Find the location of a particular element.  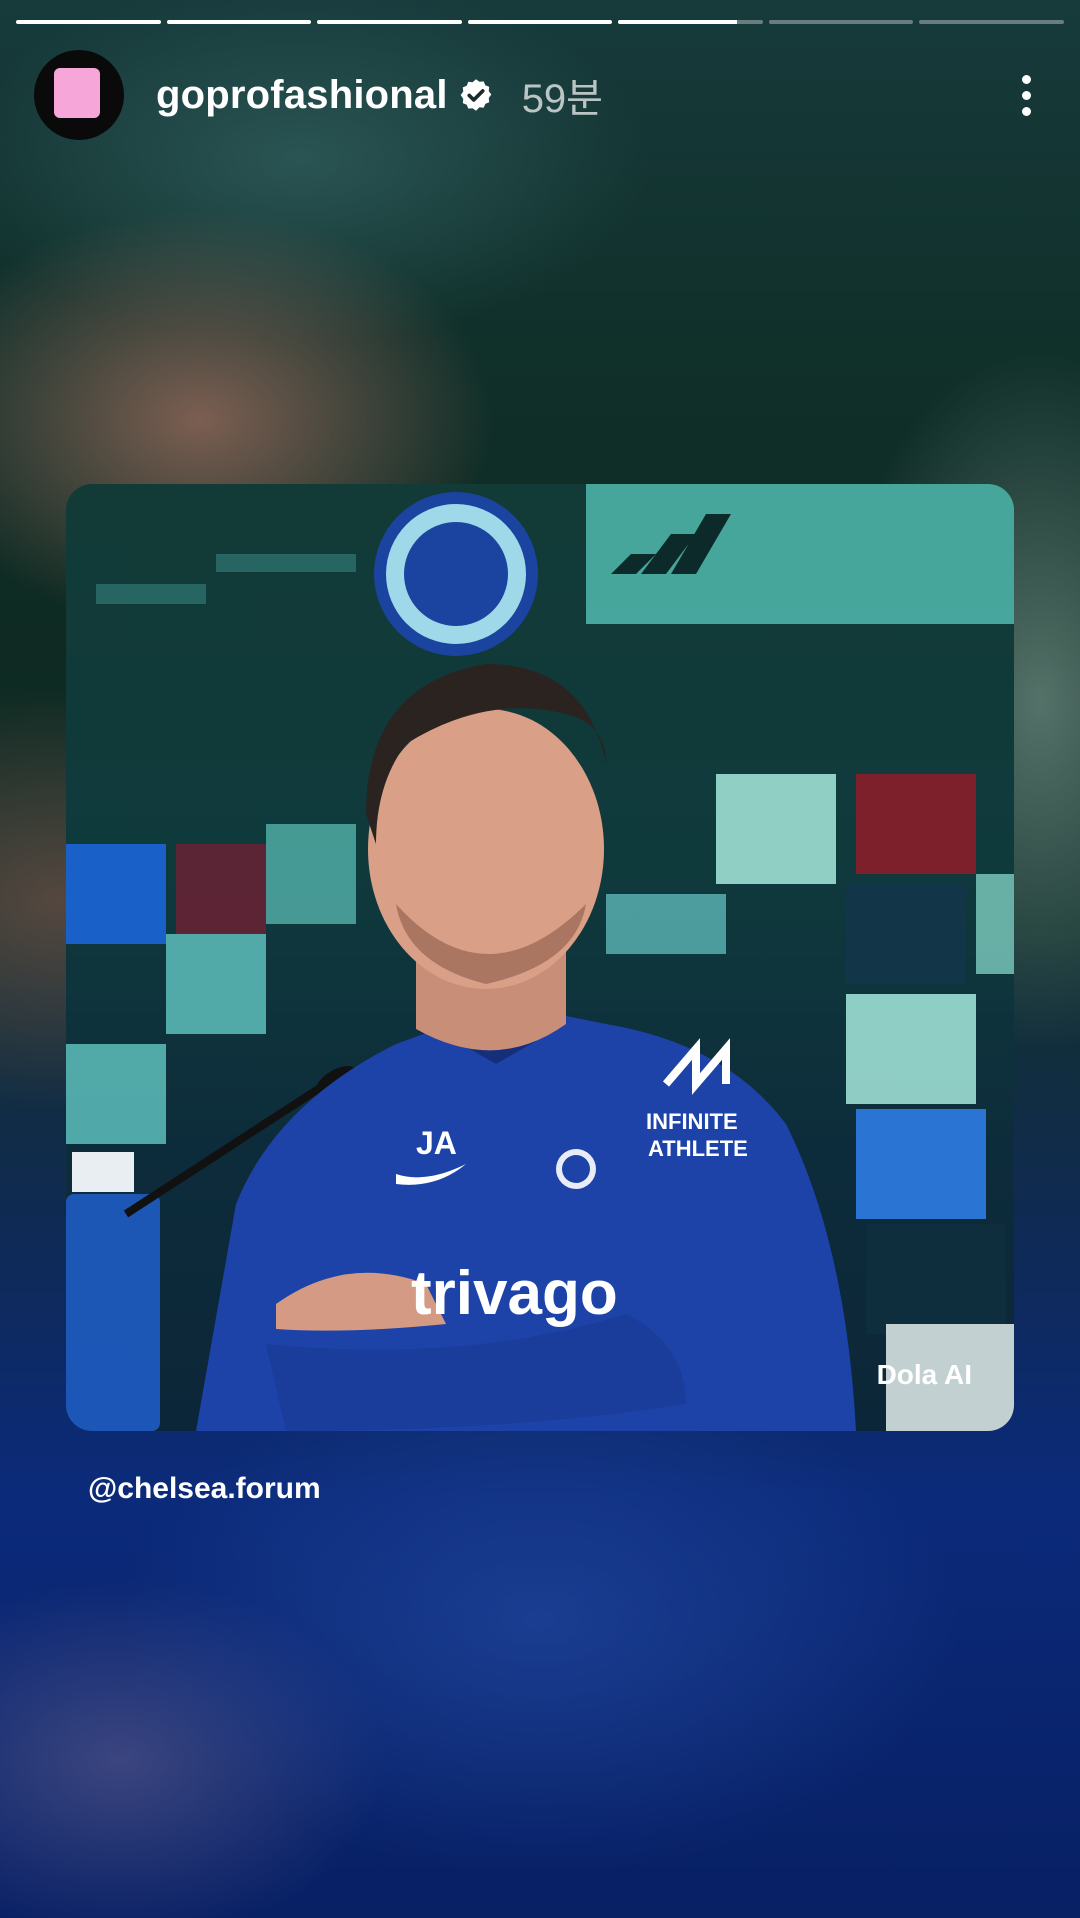

post-time: 59분 is located at coordinates (562, 99).